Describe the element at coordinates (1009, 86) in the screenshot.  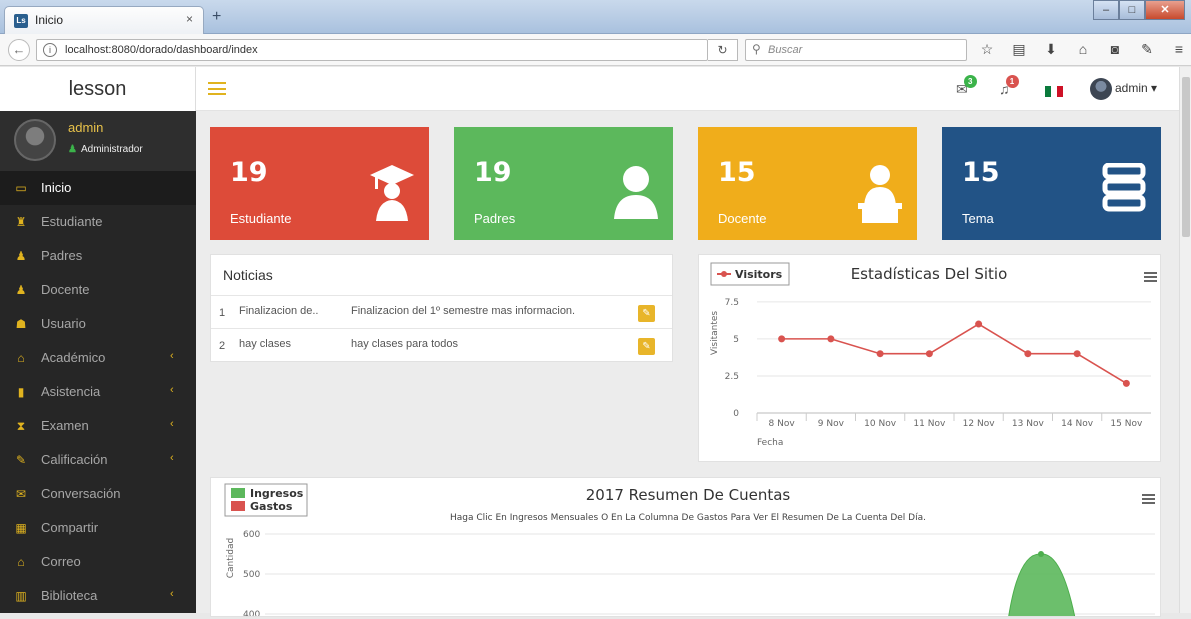
I see `bell-icon: ♫ 1` at that location.